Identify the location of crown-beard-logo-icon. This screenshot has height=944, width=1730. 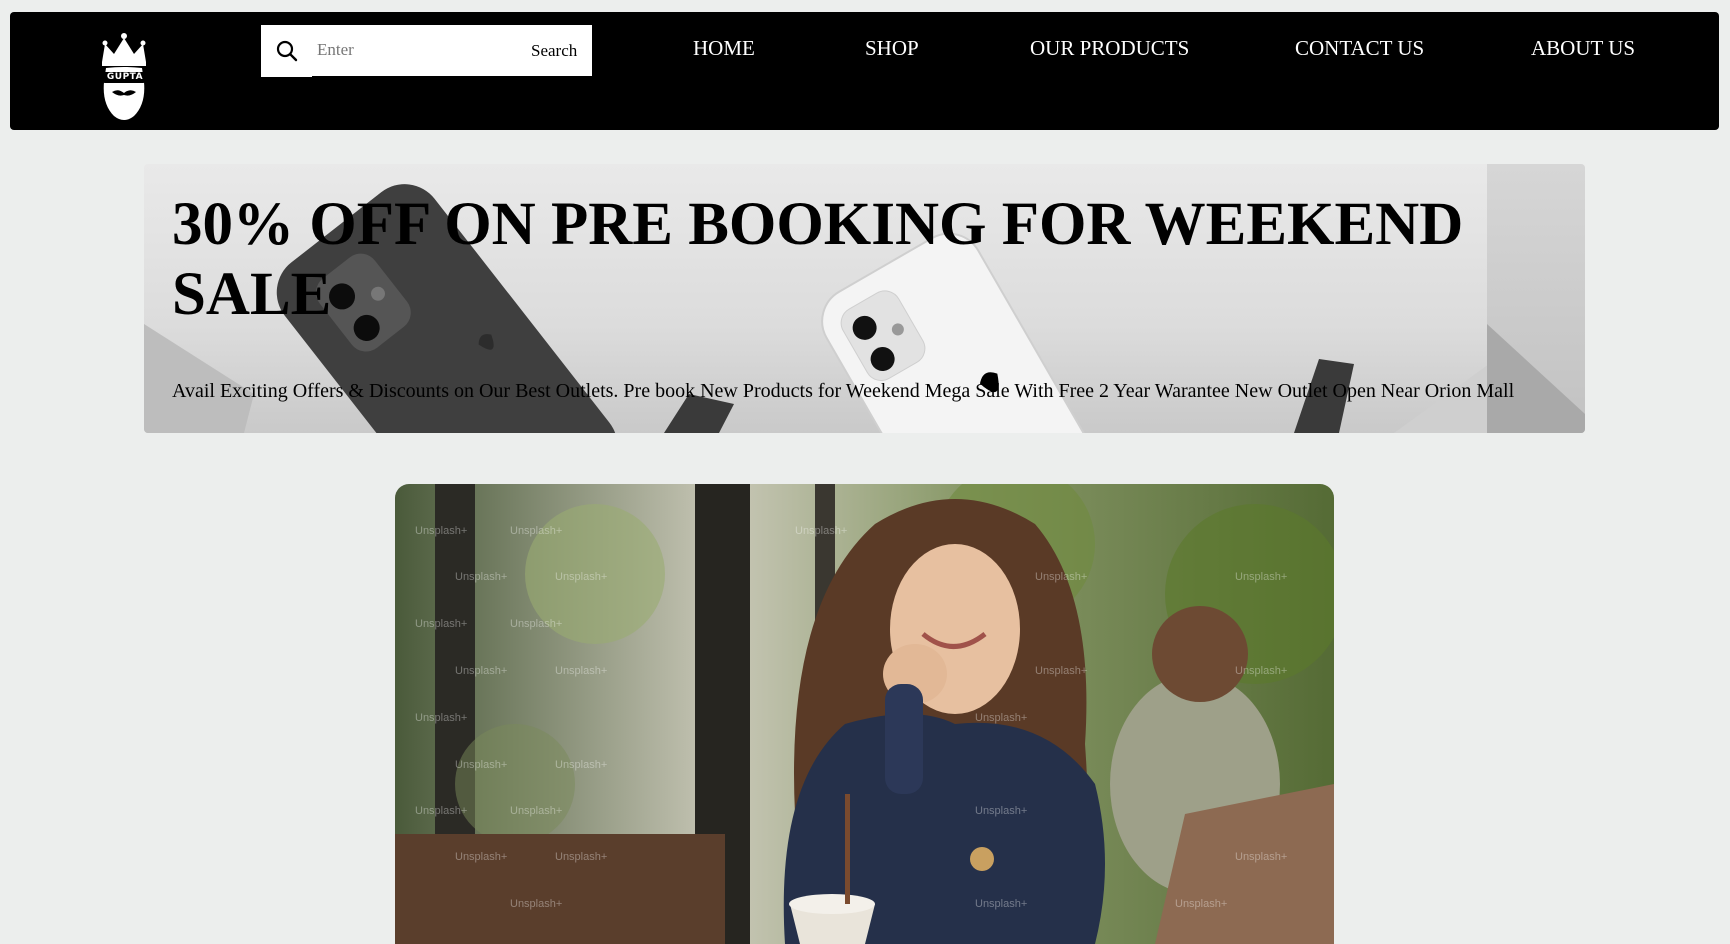
(124, 76).